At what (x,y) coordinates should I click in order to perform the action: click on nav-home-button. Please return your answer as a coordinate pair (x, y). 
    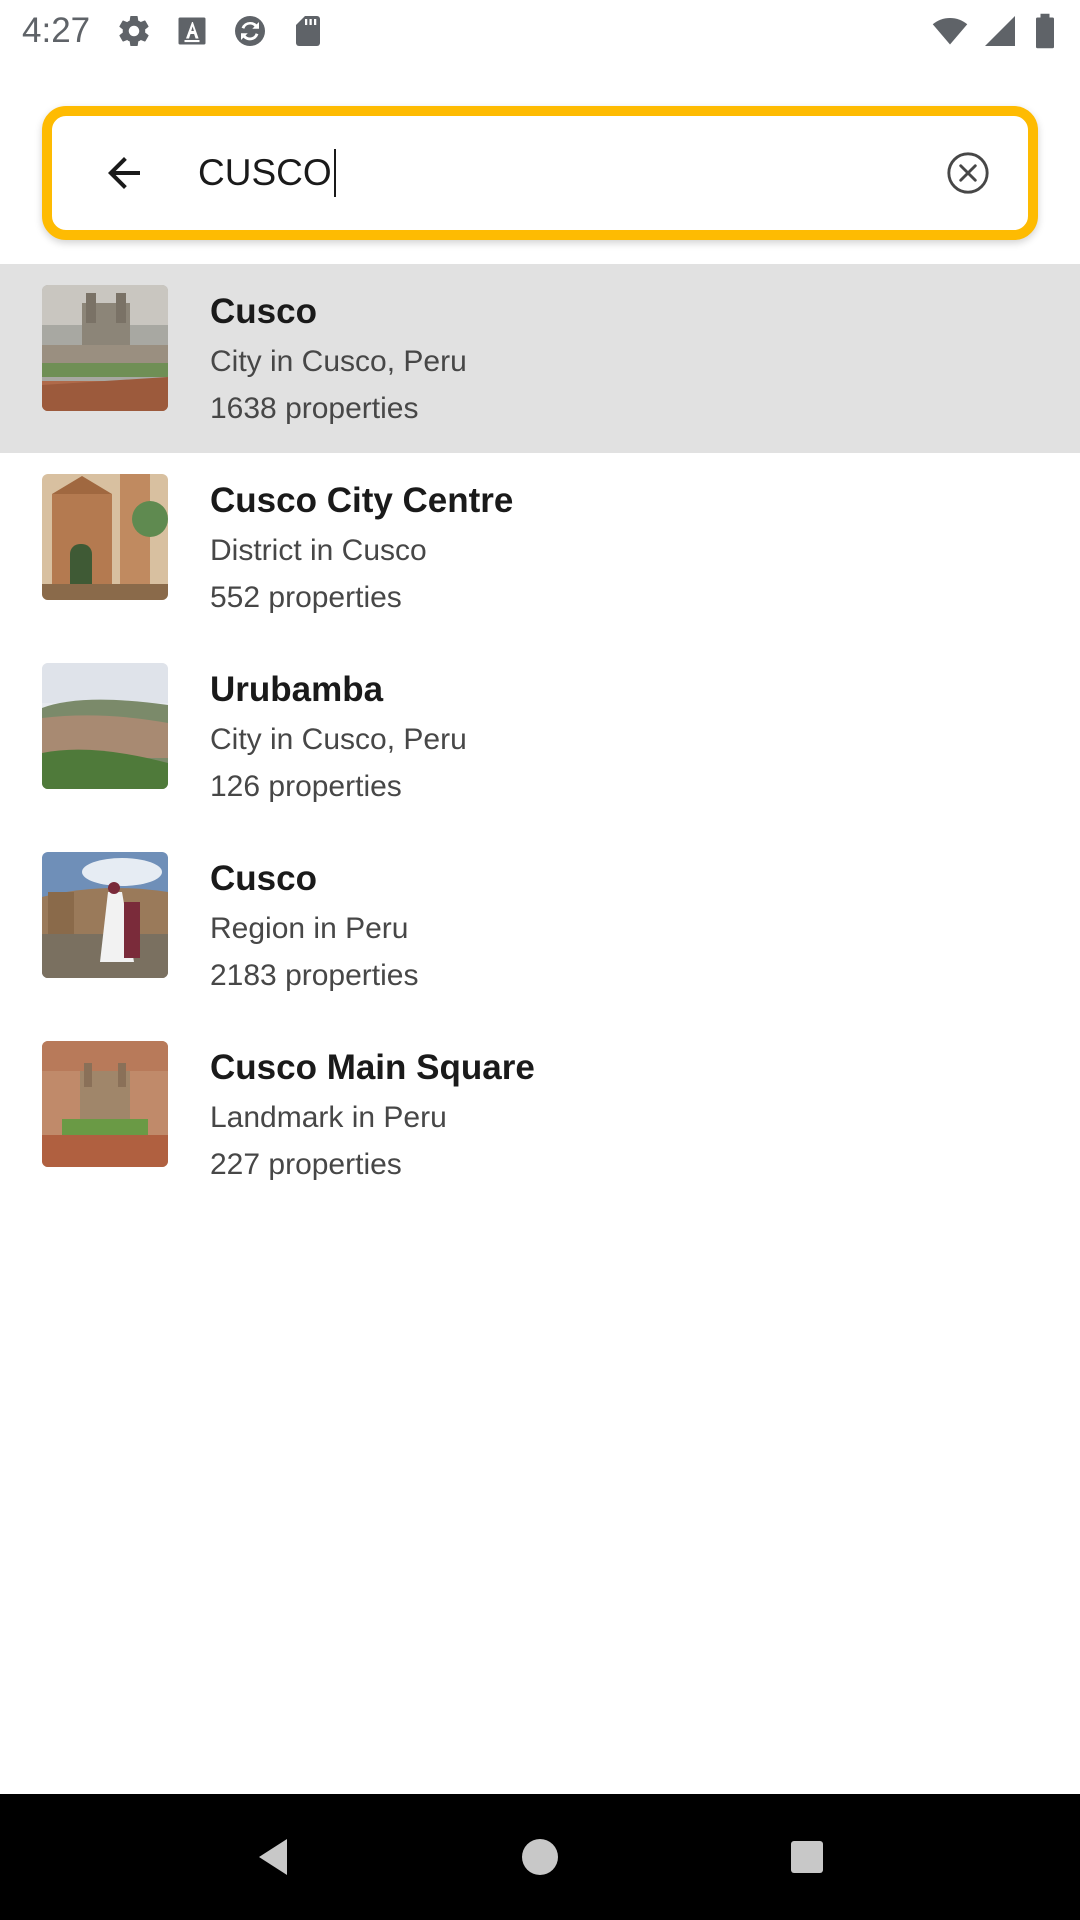
    Looking at the image, I should click on (540, 1857).